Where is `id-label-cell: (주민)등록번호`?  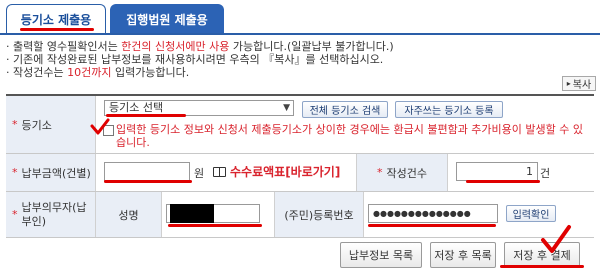 id-label-cell: (주민)등록번호 is located at coordinates (319, 214).